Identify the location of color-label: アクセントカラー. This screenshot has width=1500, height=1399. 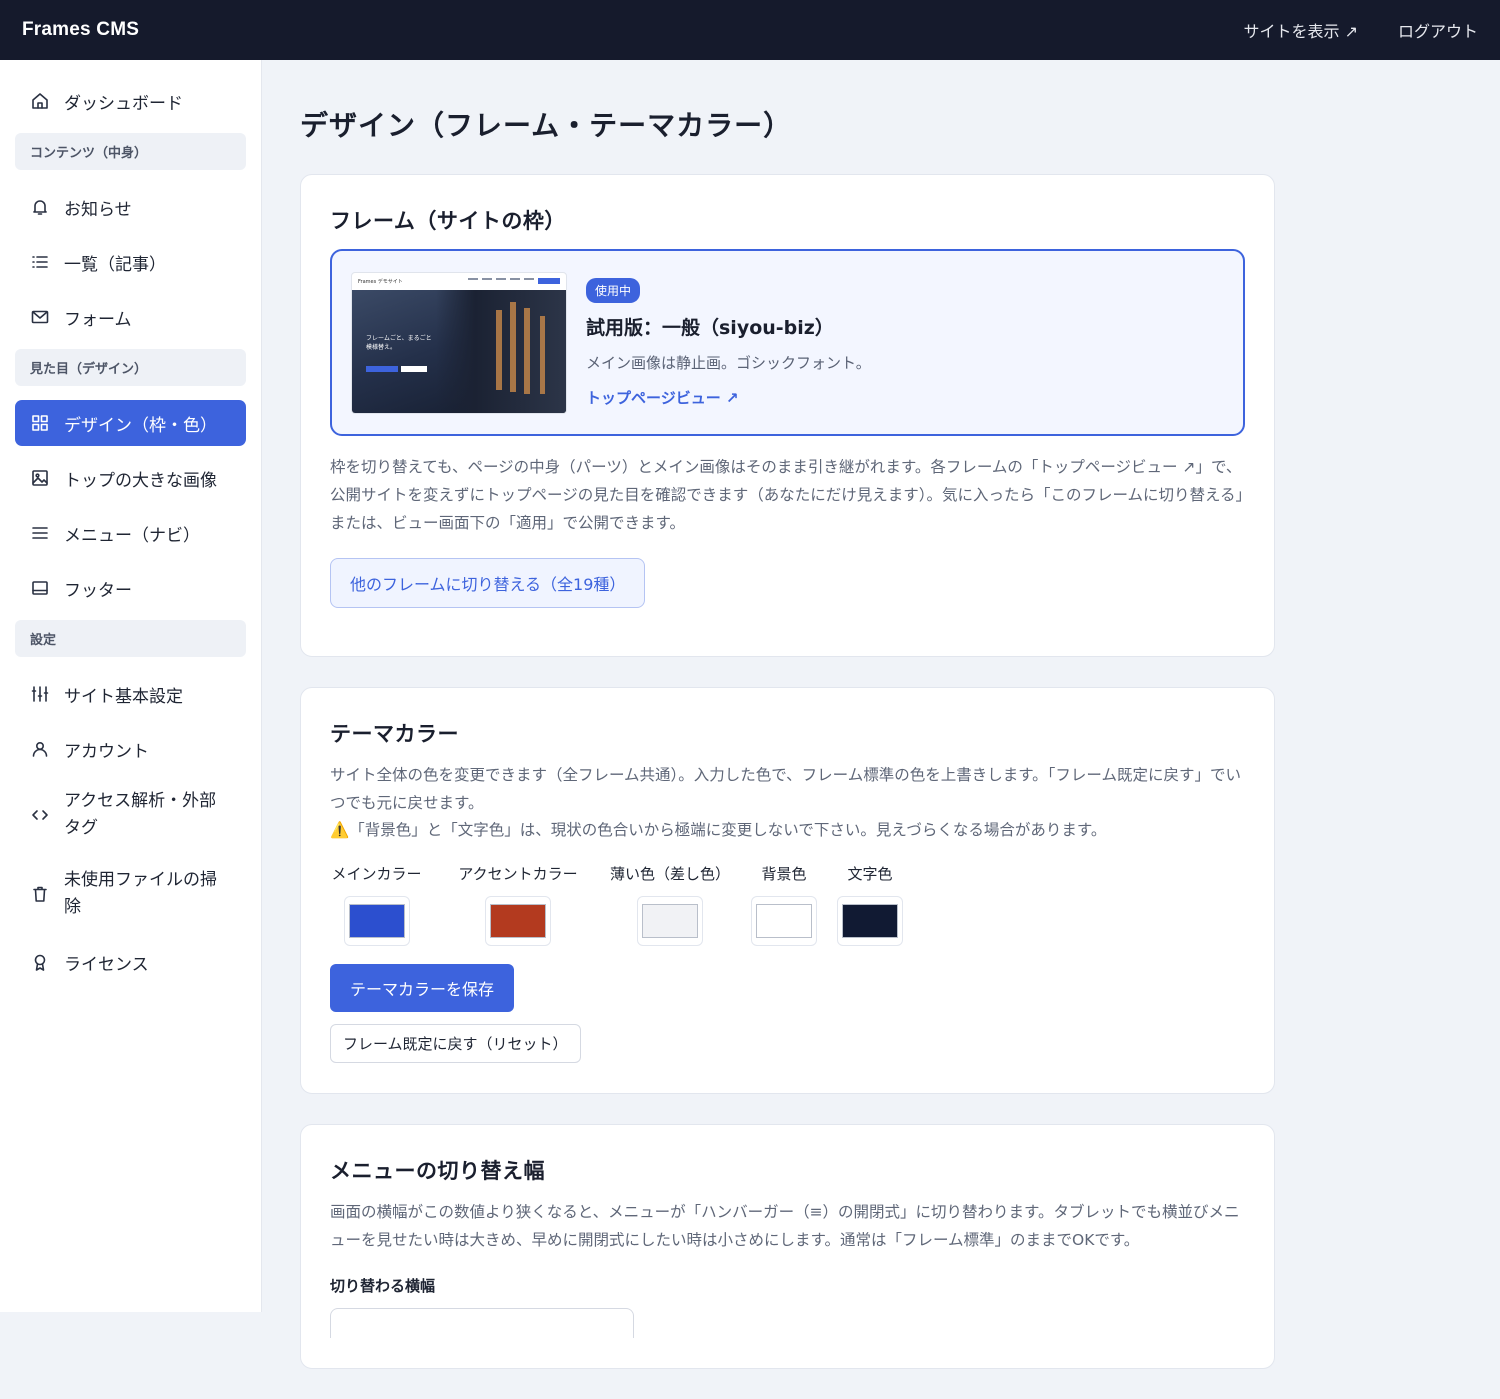
(518, 874).